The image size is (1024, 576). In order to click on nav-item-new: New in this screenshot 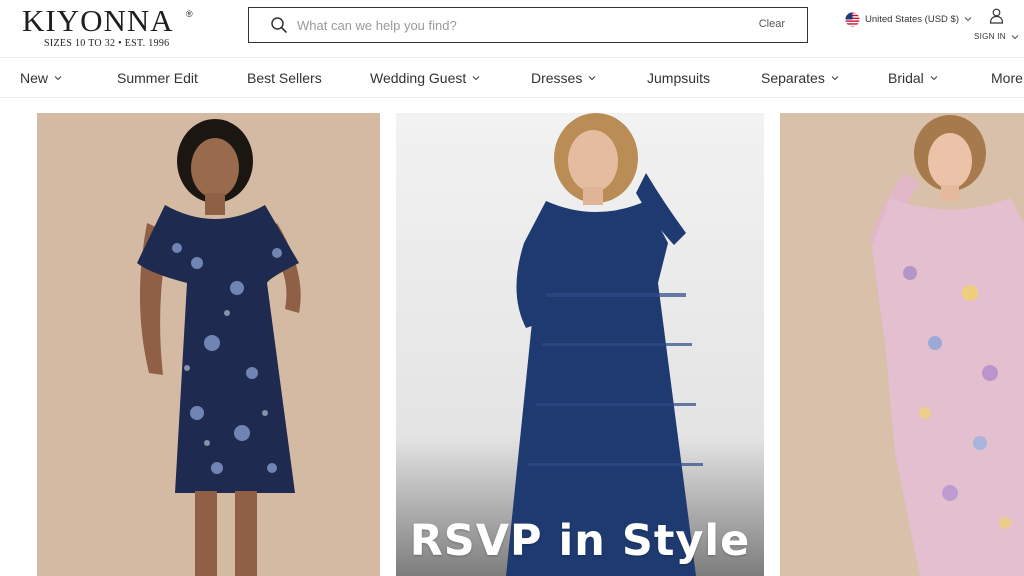, I will do `click(41, 78)`.